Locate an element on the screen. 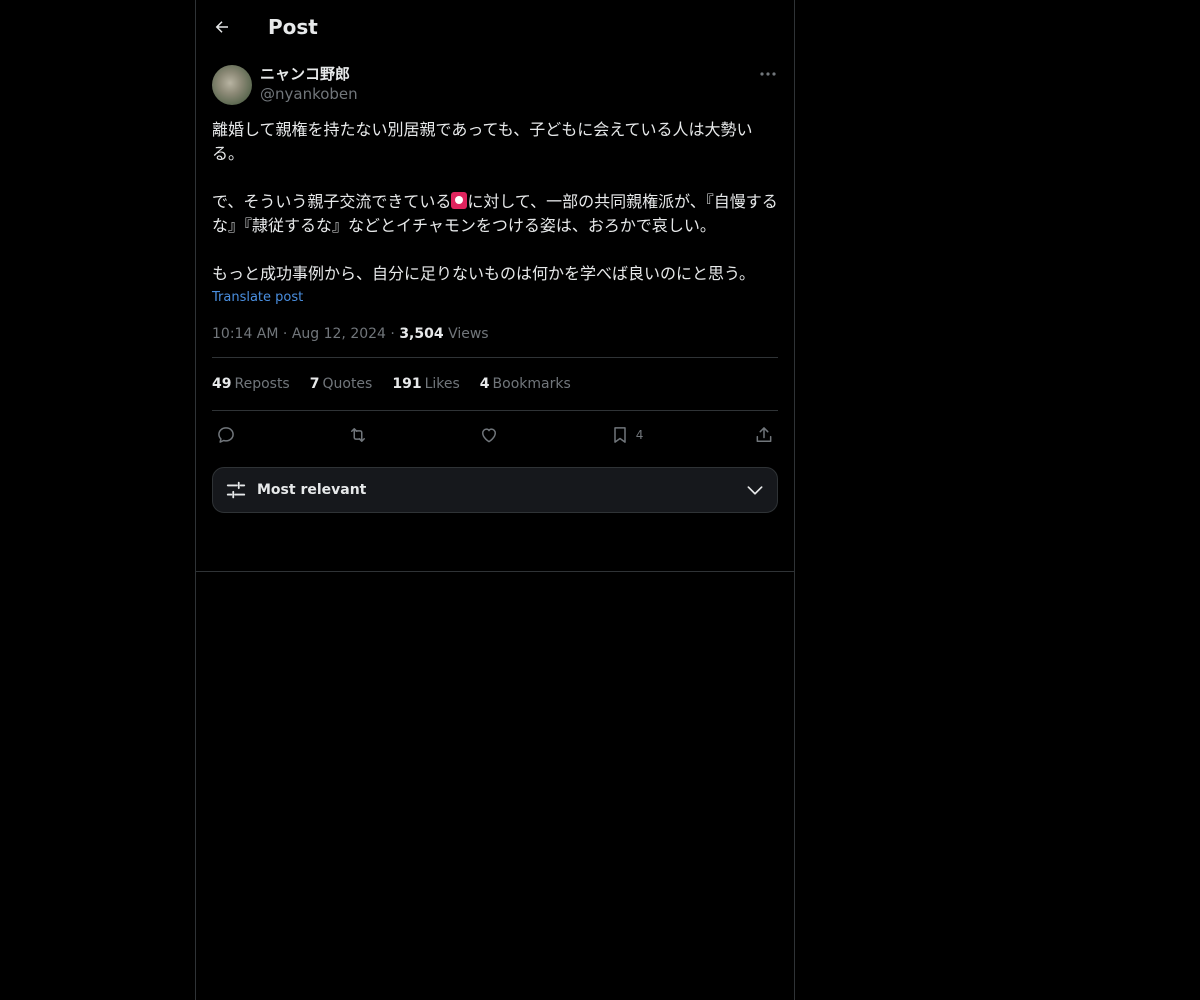 The height and width of the screenshot is (1000, 1200). bookmarks-count: 4 is located at coordinates (484, 384).